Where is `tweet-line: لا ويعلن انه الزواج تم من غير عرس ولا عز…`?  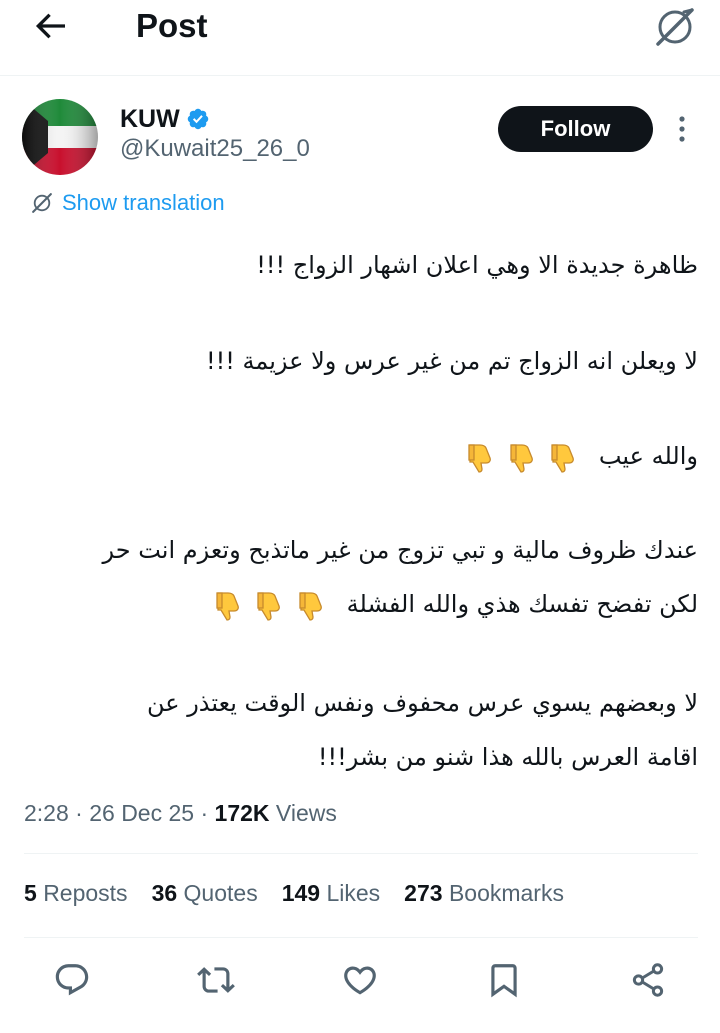 tweet-line: لا ويعلن انه الزواج تم من غير عرس ولا عز… is located at coordinates (451, 361).